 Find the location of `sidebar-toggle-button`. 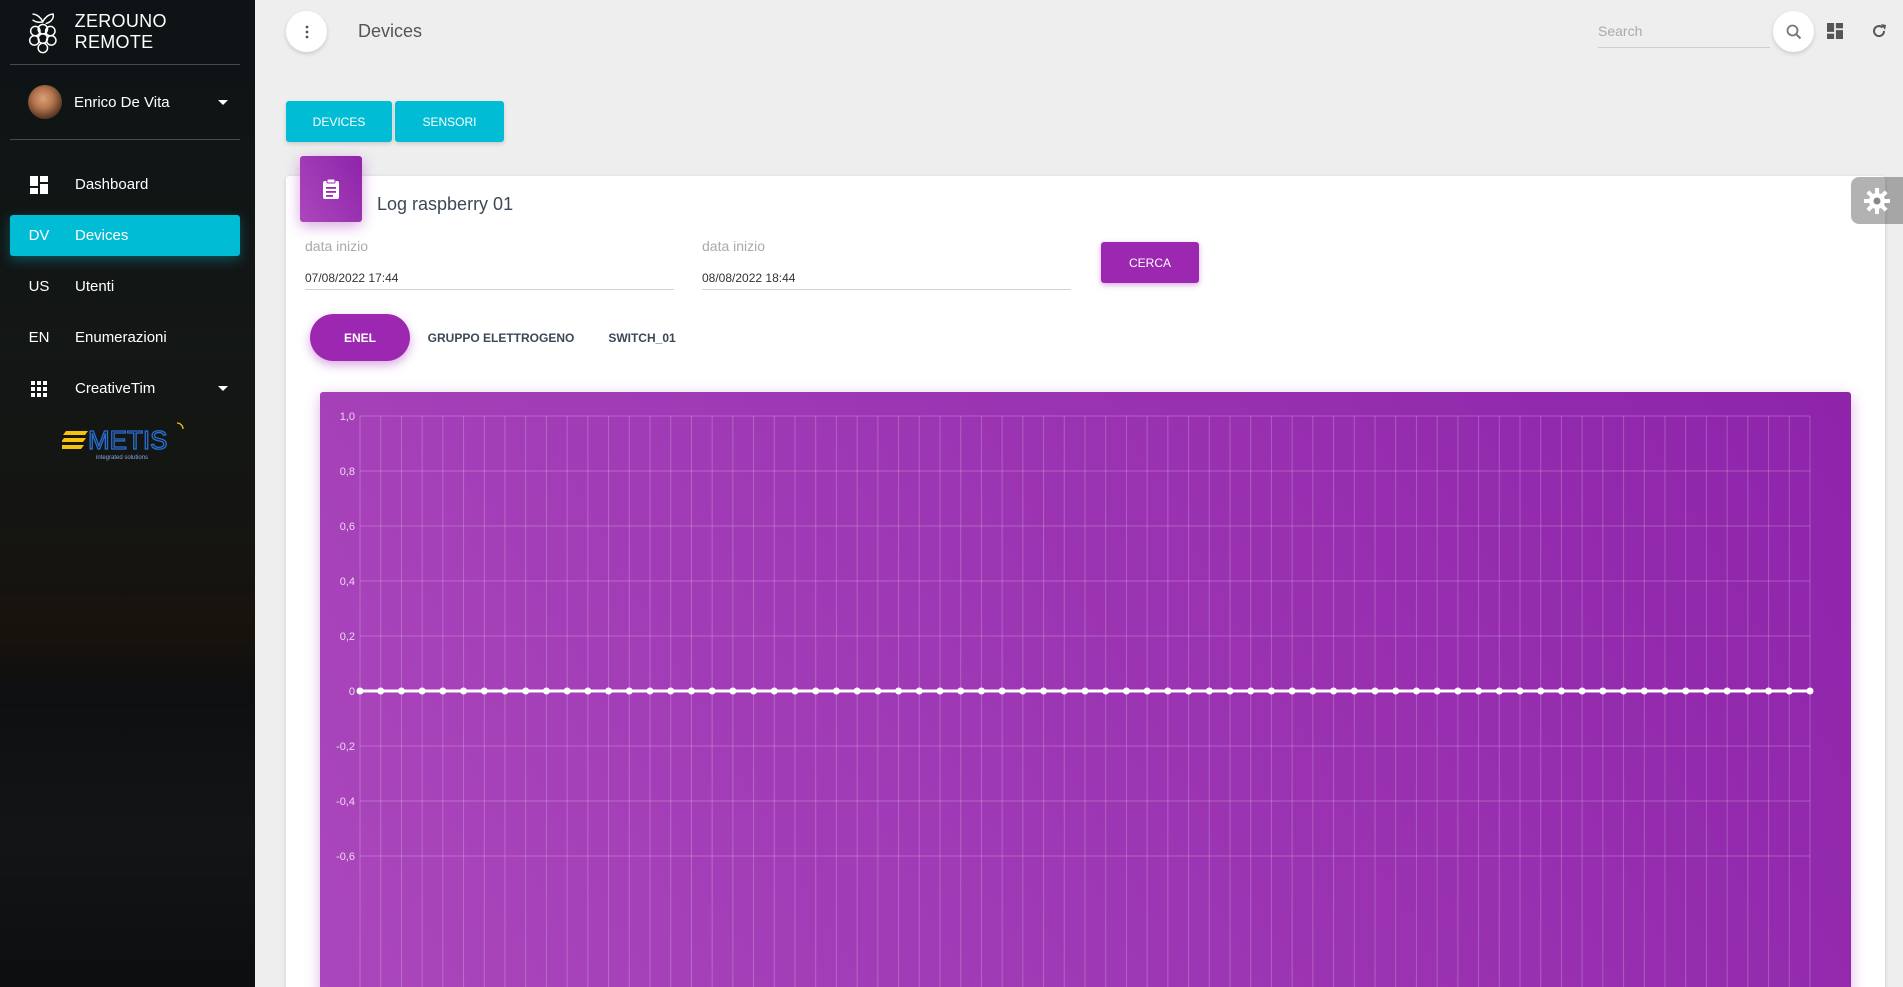

sidebar-toggle-button is located at coordinates (306, 31).